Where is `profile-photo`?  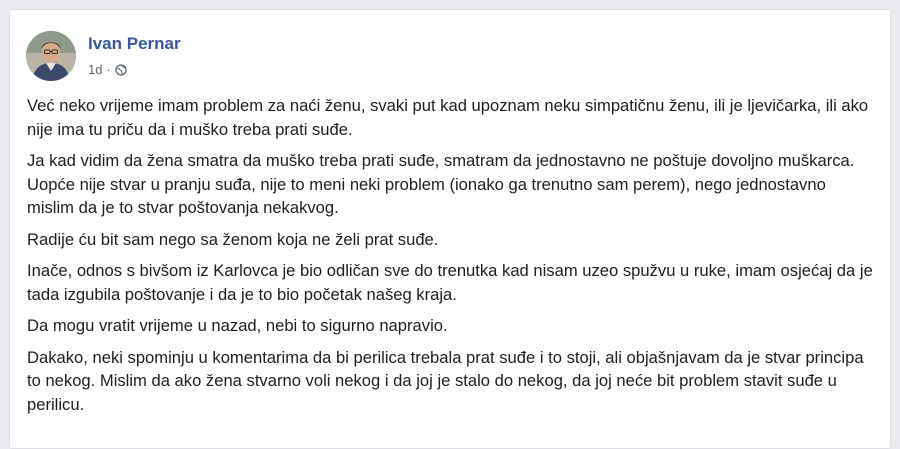
profile-photo is located at coordinates (51, 56).